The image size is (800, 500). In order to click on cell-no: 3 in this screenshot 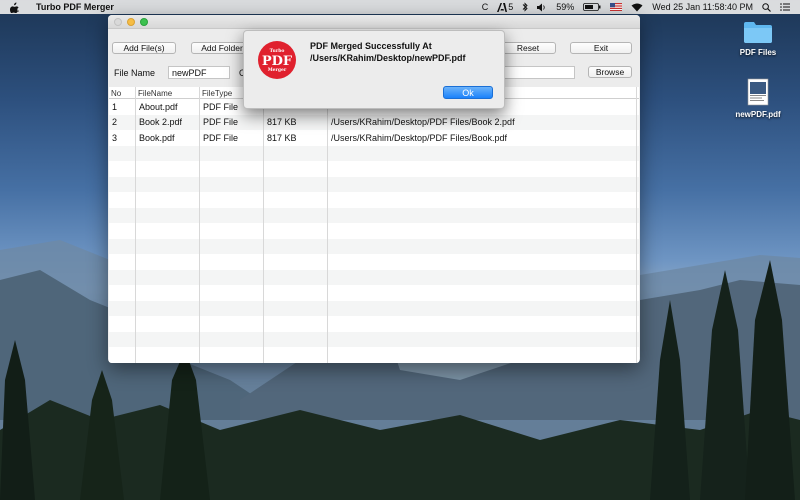, I will do `click(115, 137)`.